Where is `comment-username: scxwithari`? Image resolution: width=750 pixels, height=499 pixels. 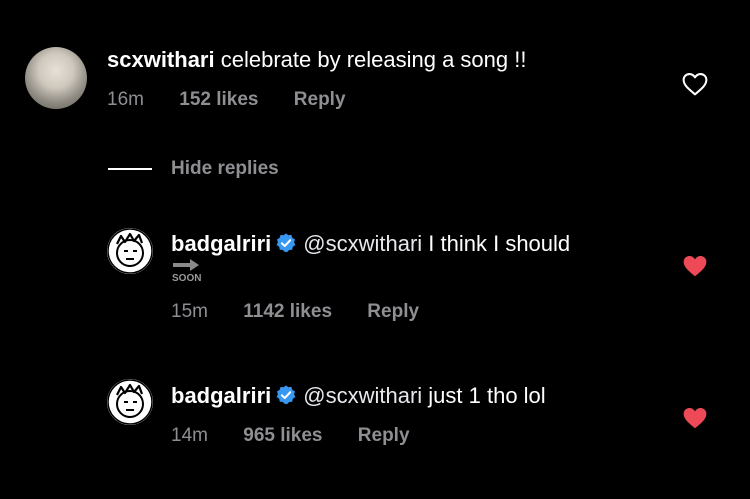 comment-username: scxwithari is located at coordinates (161, 59).